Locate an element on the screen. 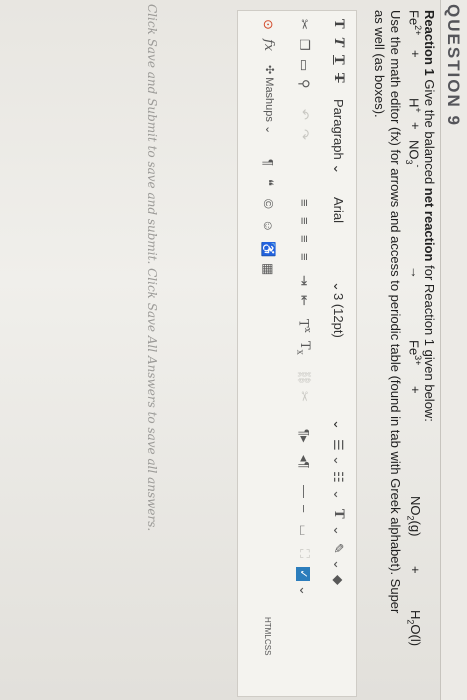 Image resolution: width=467 pixels, height=700 pixels. html-button: HTML is located at coordinates (267, 628).